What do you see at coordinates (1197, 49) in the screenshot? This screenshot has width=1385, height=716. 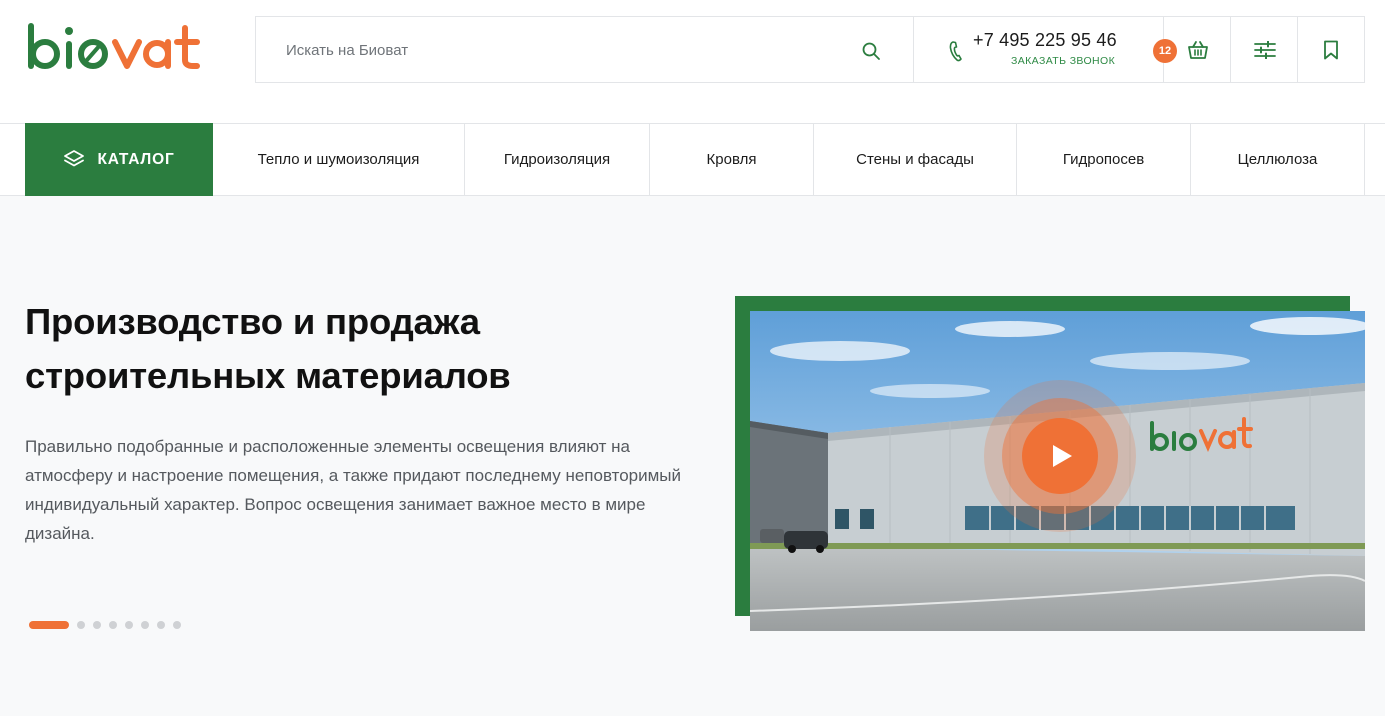 I see `basket-icon` at bounding box center [1197, 49].